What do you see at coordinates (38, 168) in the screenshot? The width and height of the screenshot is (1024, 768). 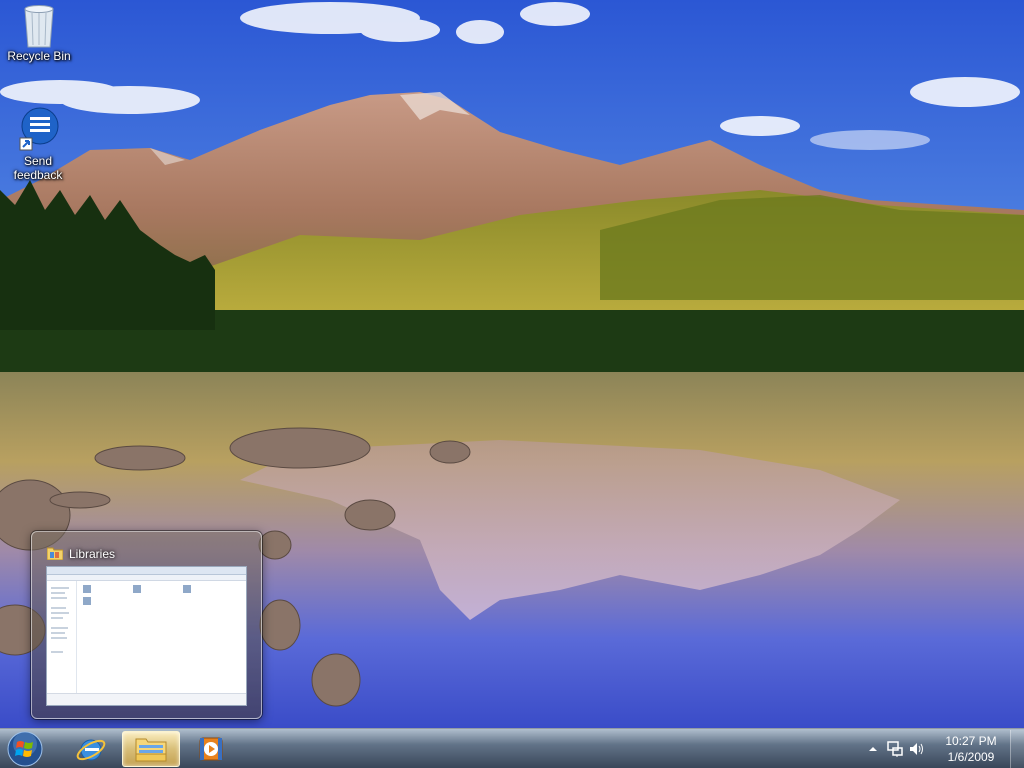 I see `send-feedback-label: Send feedback` at bounding box center [38, 168].